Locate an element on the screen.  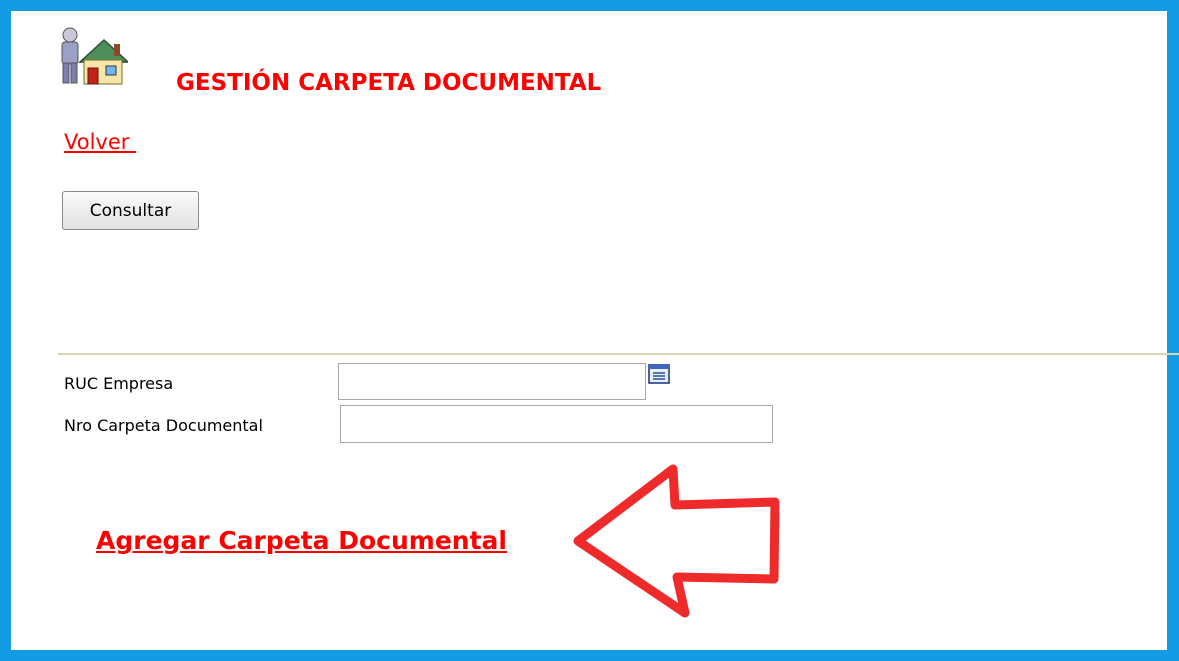
nro-carpeta-input is located at coordinates (556, 424).